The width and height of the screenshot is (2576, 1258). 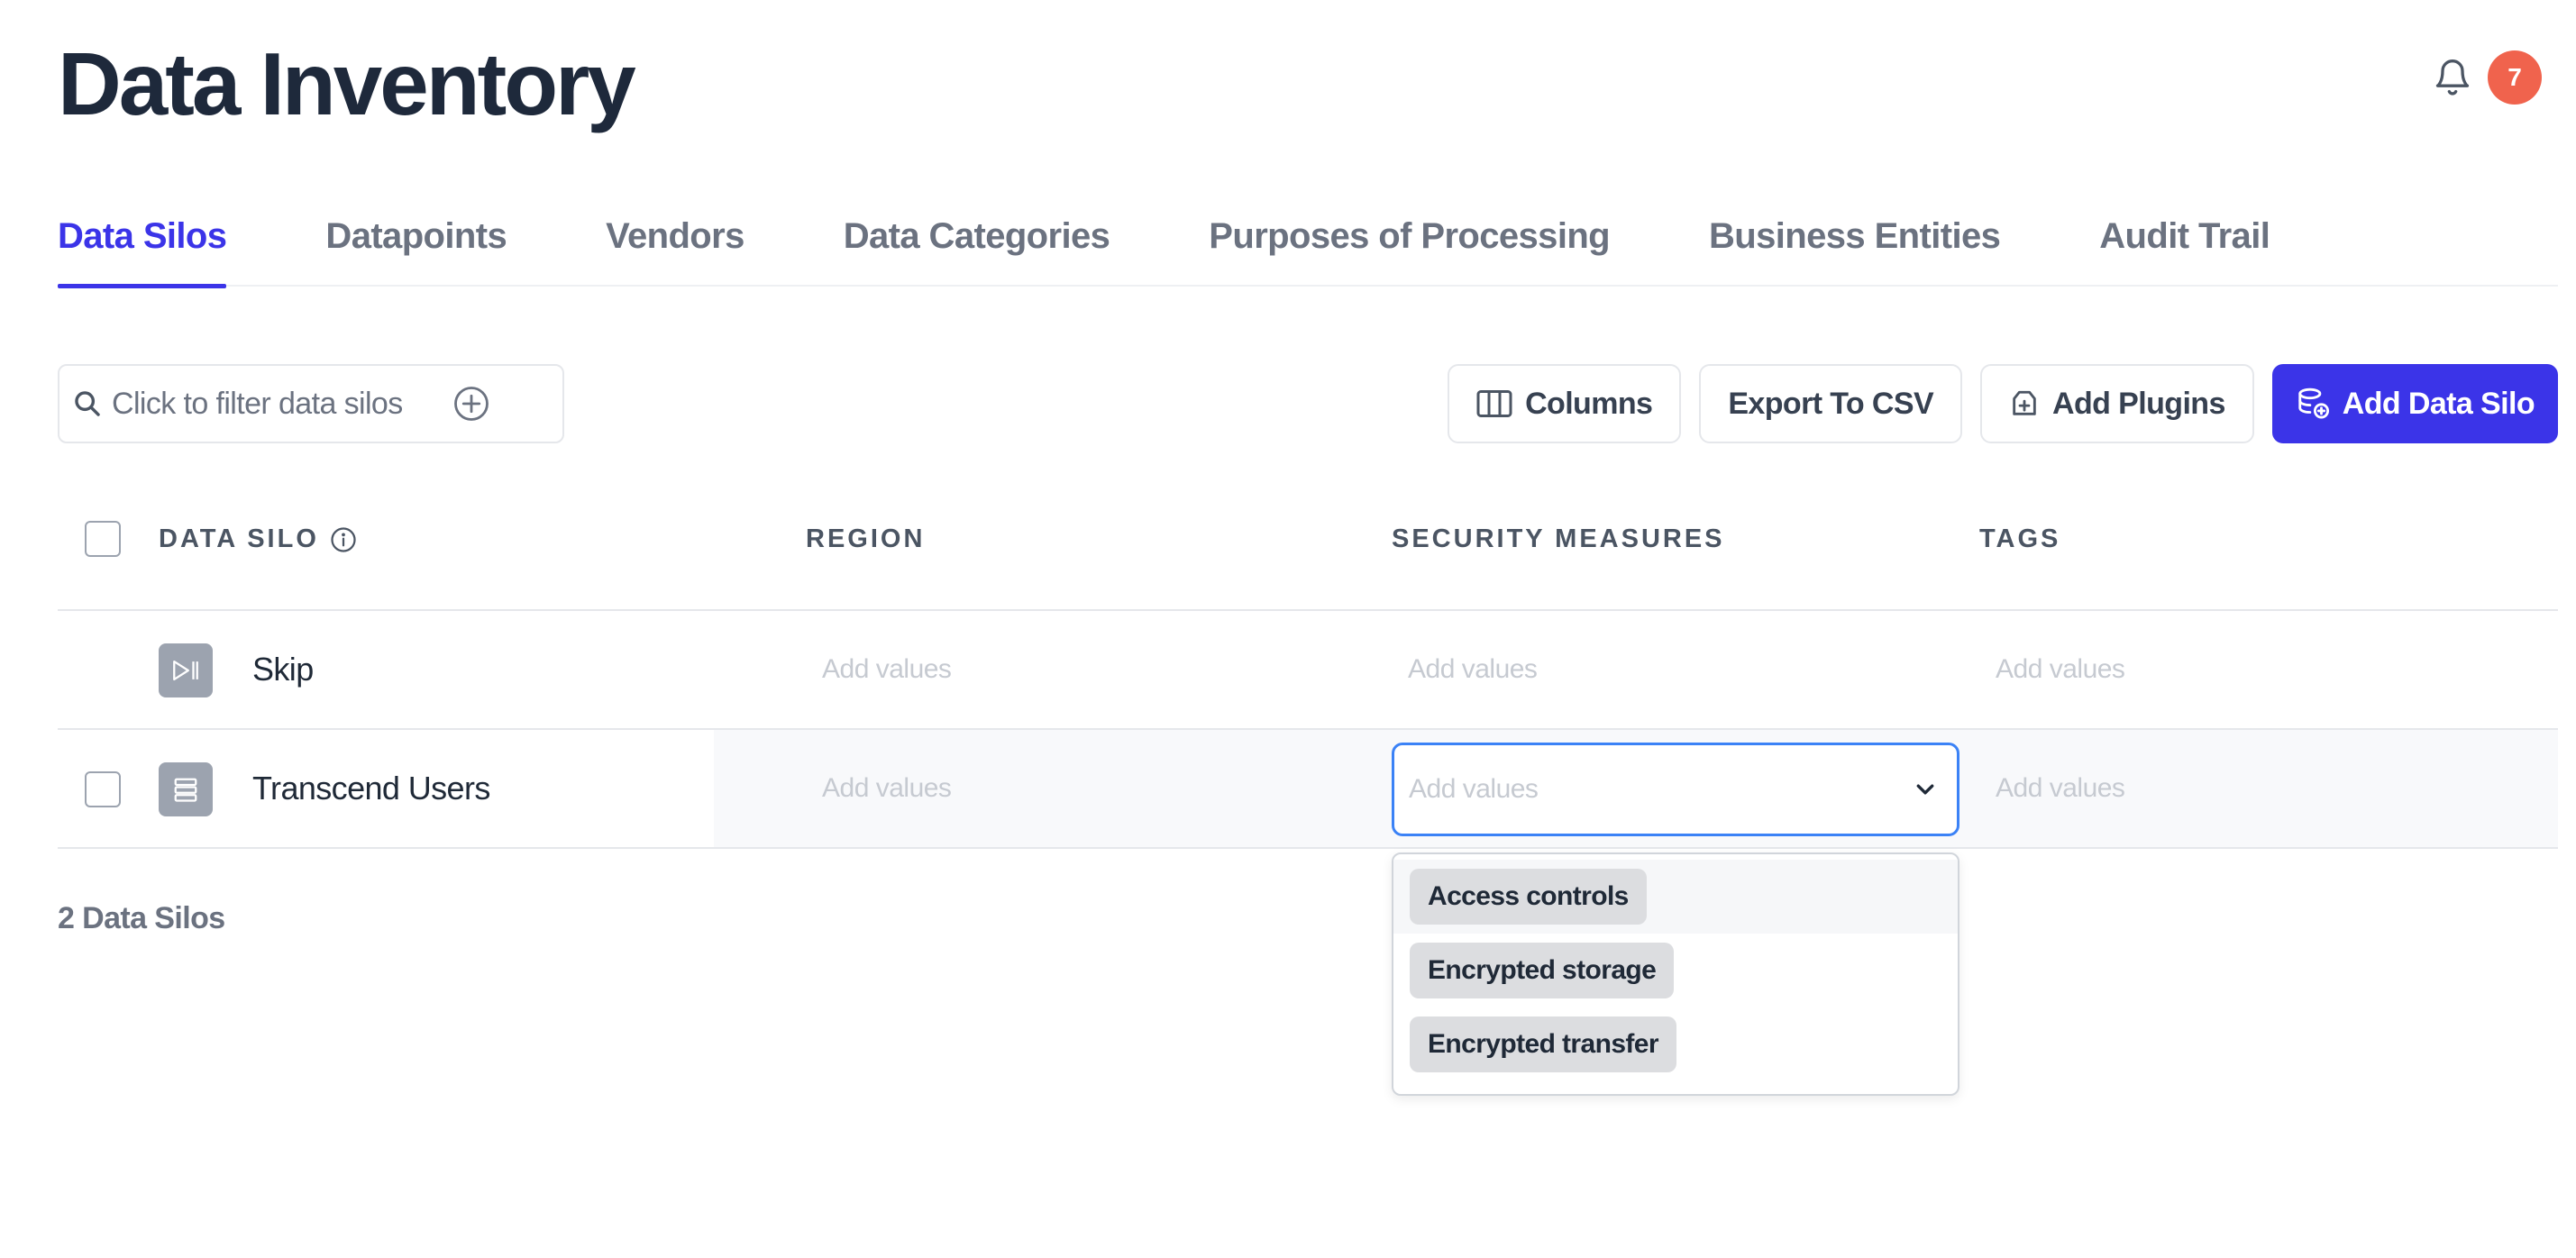 I want to click on column-header-security-measures: SECURITY MEASURES, so click(x=1558, y=539).